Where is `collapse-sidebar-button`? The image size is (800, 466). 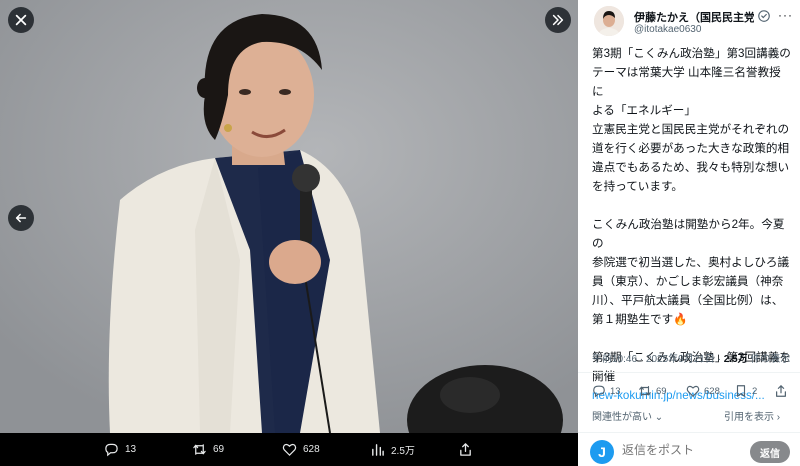 collapse-sidebar-button is located at coordinates (558, 20).